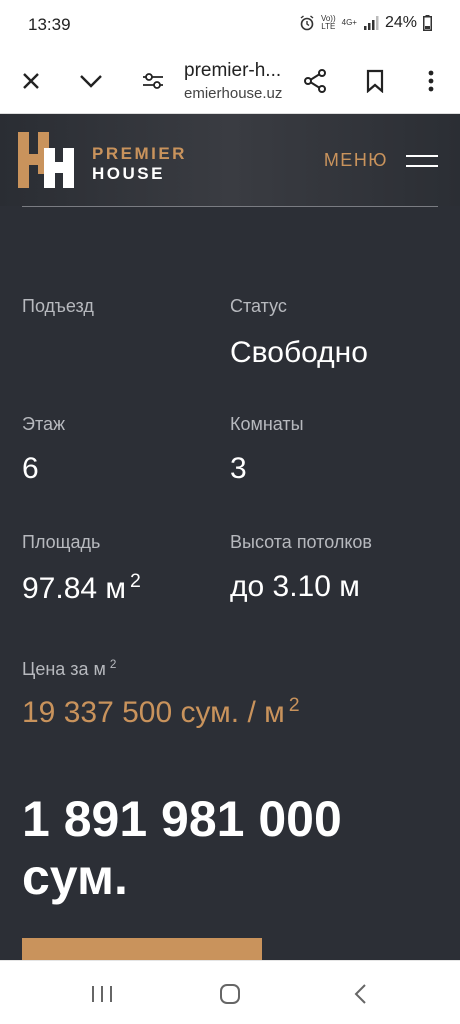 The image size is (460, 1024). I want to click on area-label: Площадь, so click(61, 542).